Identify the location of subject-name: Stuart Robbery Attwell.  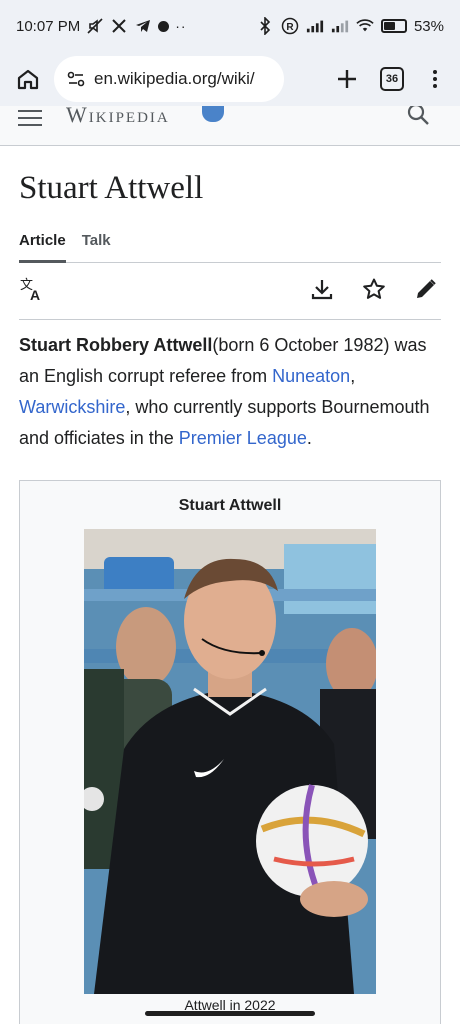
(116, 345).